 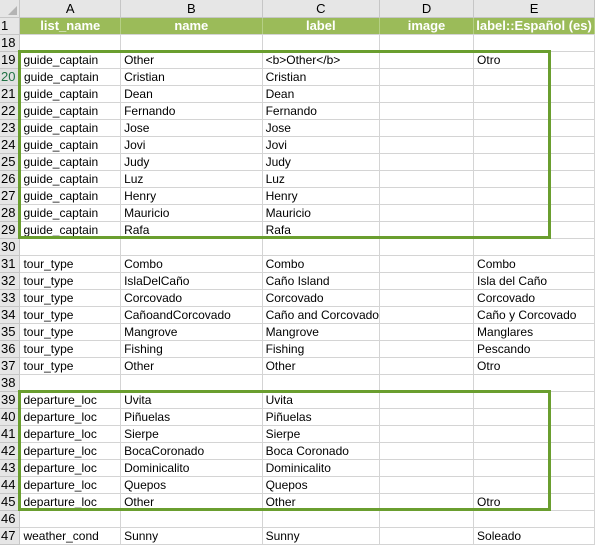 What do you see at coordinates (321, 77) in the screenshot?
I see `cell-label: Cristian` at bounding box center [321, 77].